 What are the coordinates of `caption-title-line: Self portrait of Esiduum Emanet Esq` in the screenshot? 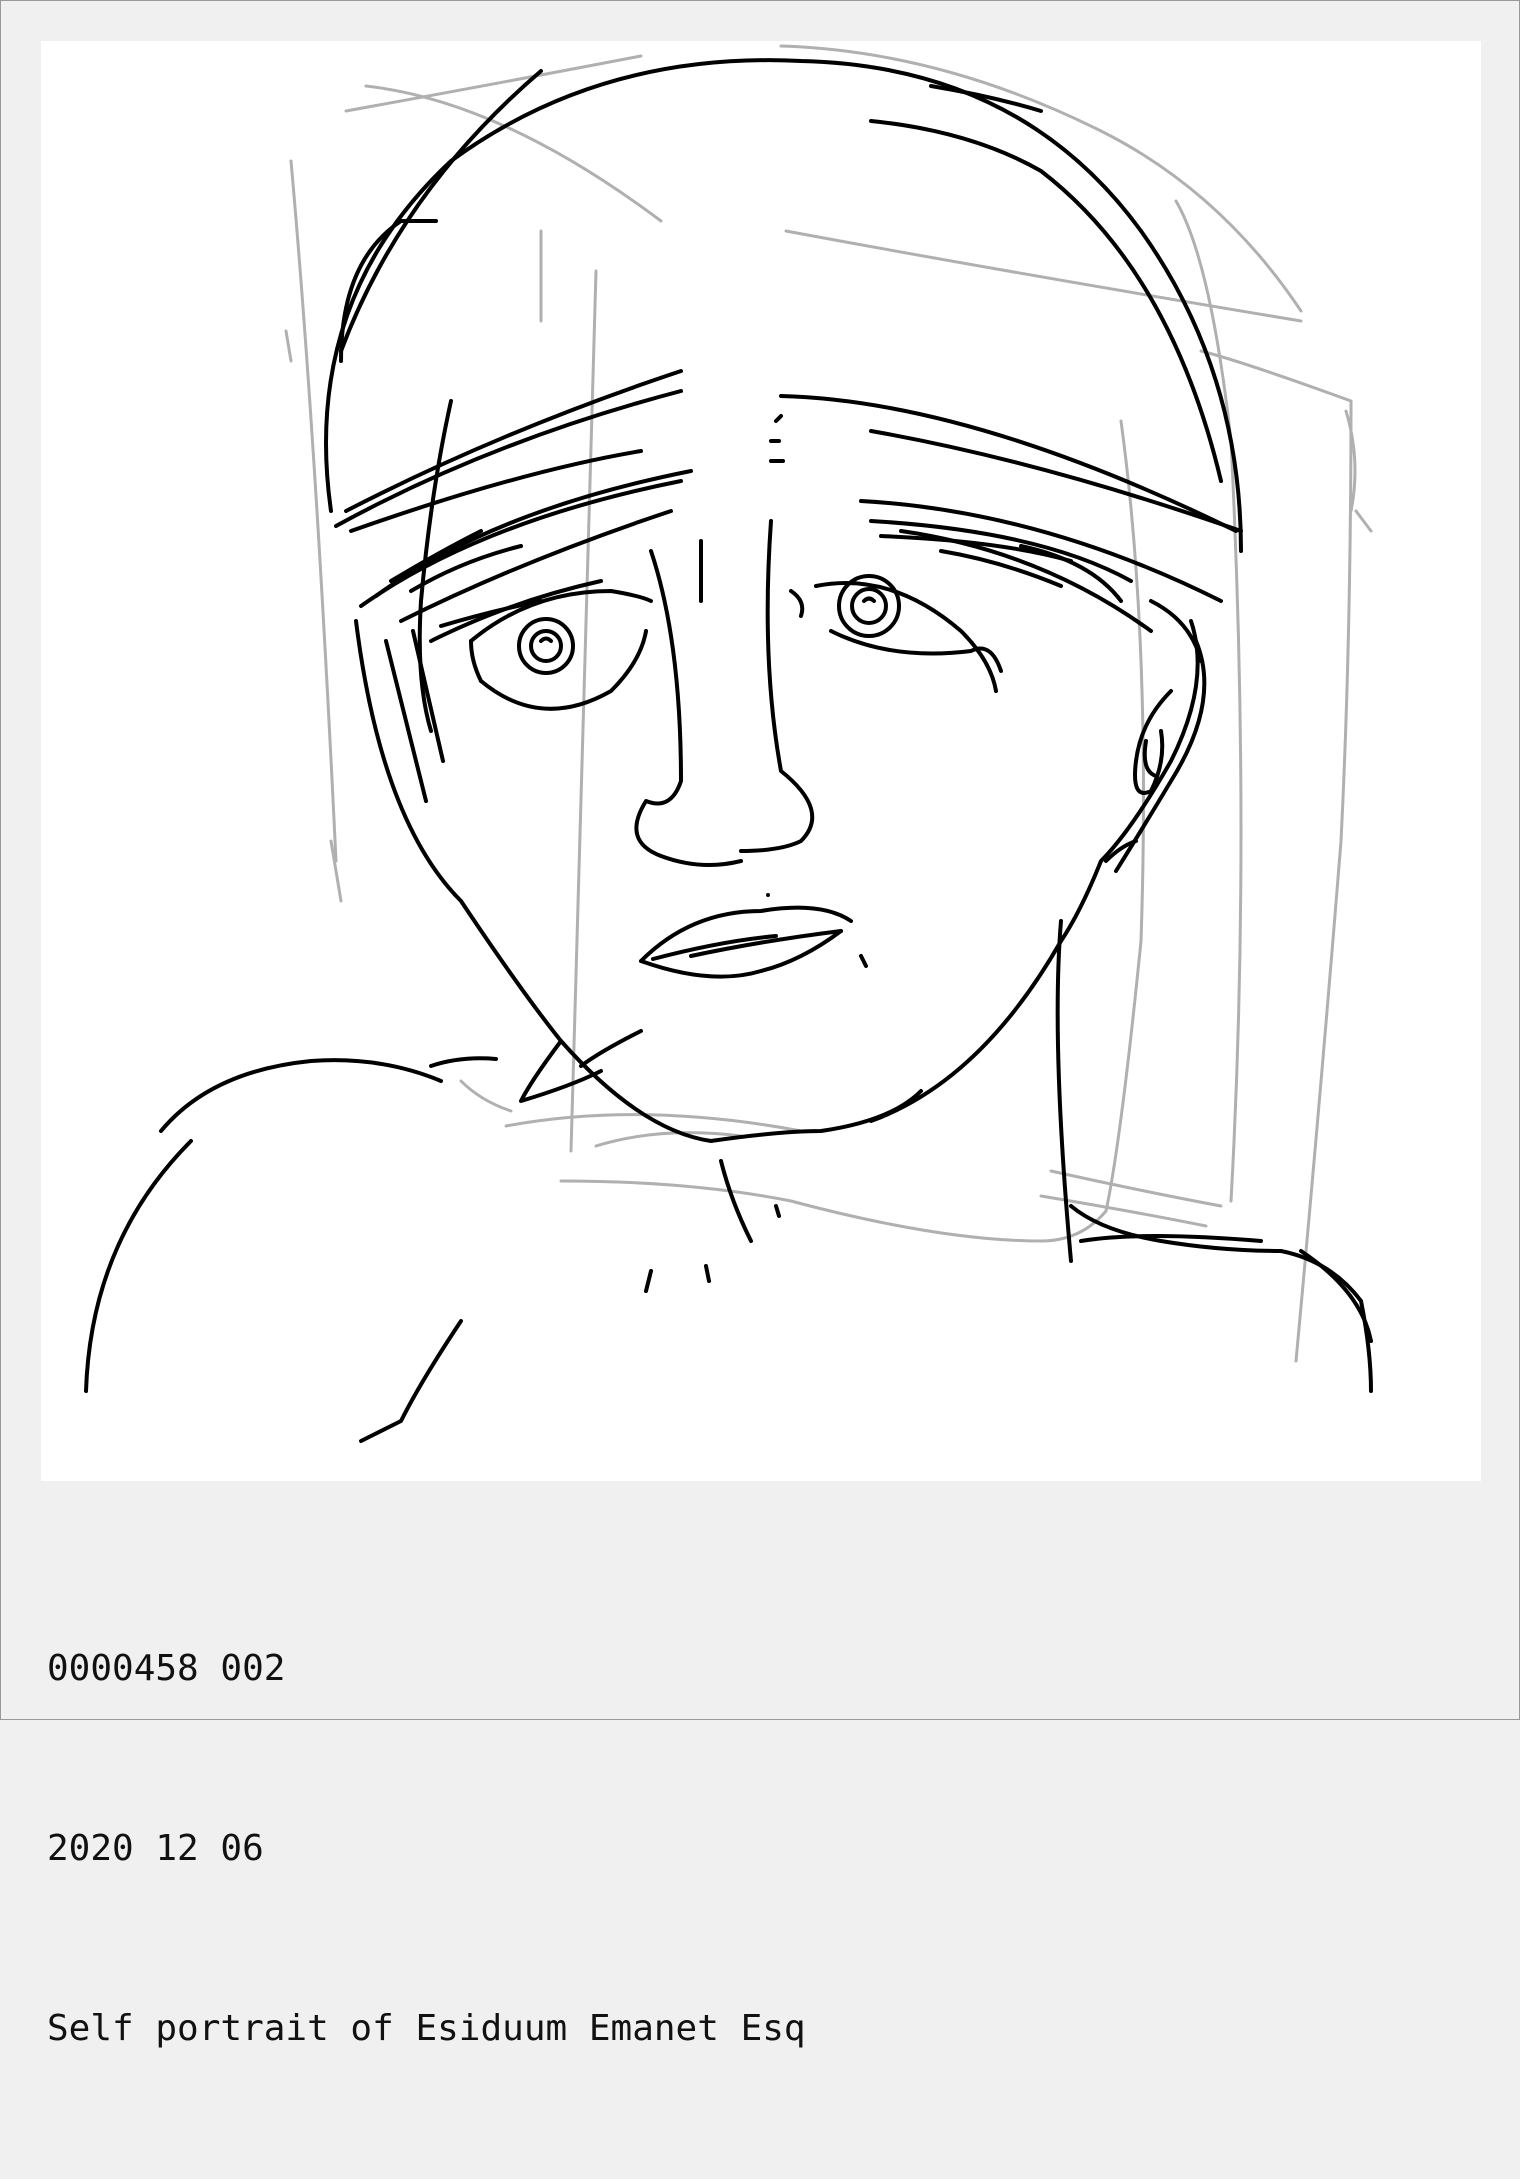 It's located at (426, 2028).